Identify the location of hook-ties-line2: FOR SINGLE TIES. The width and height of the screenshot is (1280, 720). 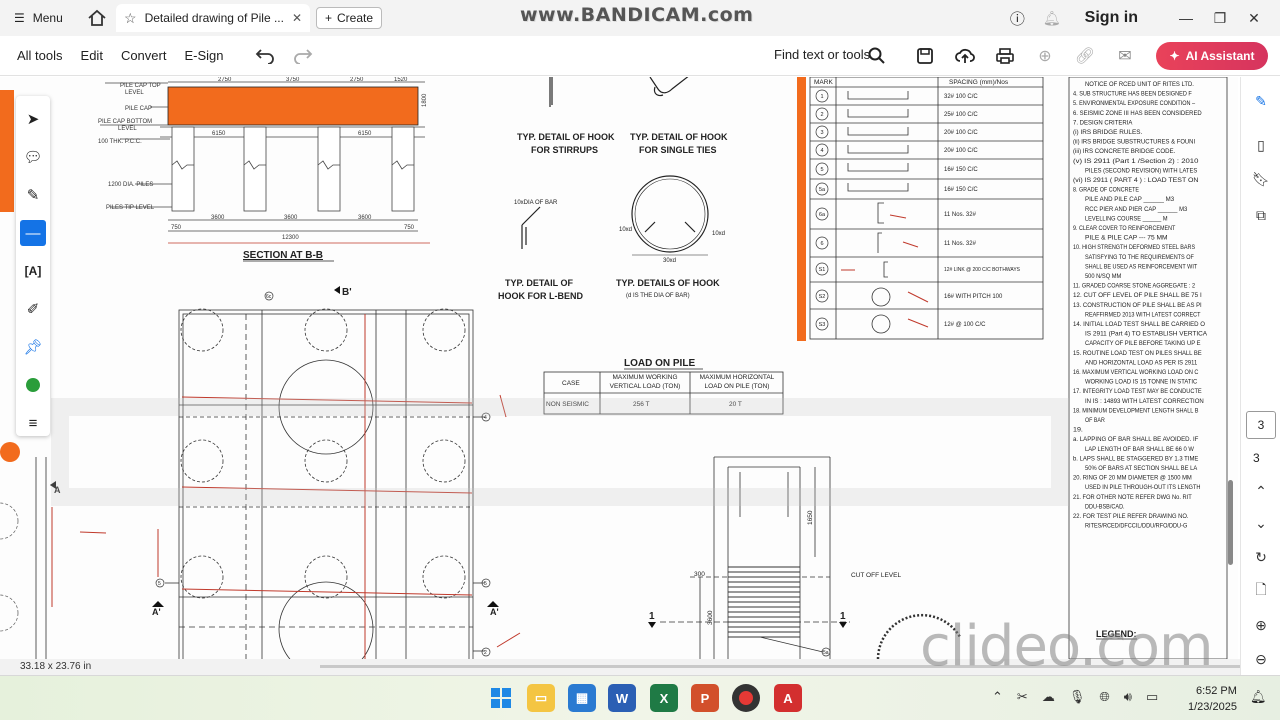
(678, 150).